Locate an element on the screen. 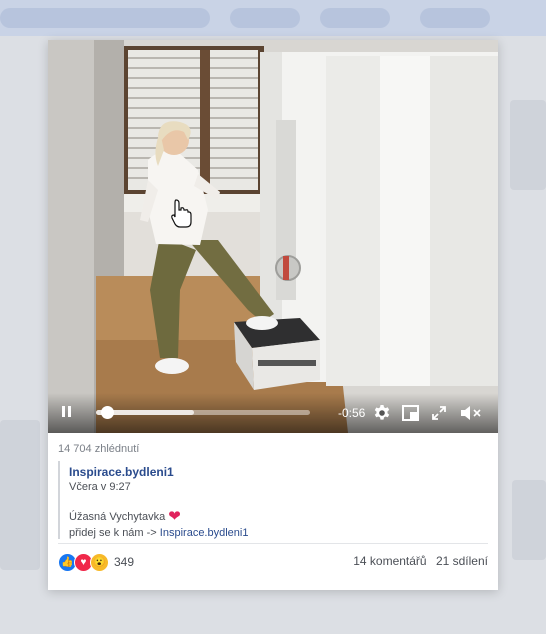  page-name-link: Inspirace.bydleni1 is located at coordinates (279, 472).